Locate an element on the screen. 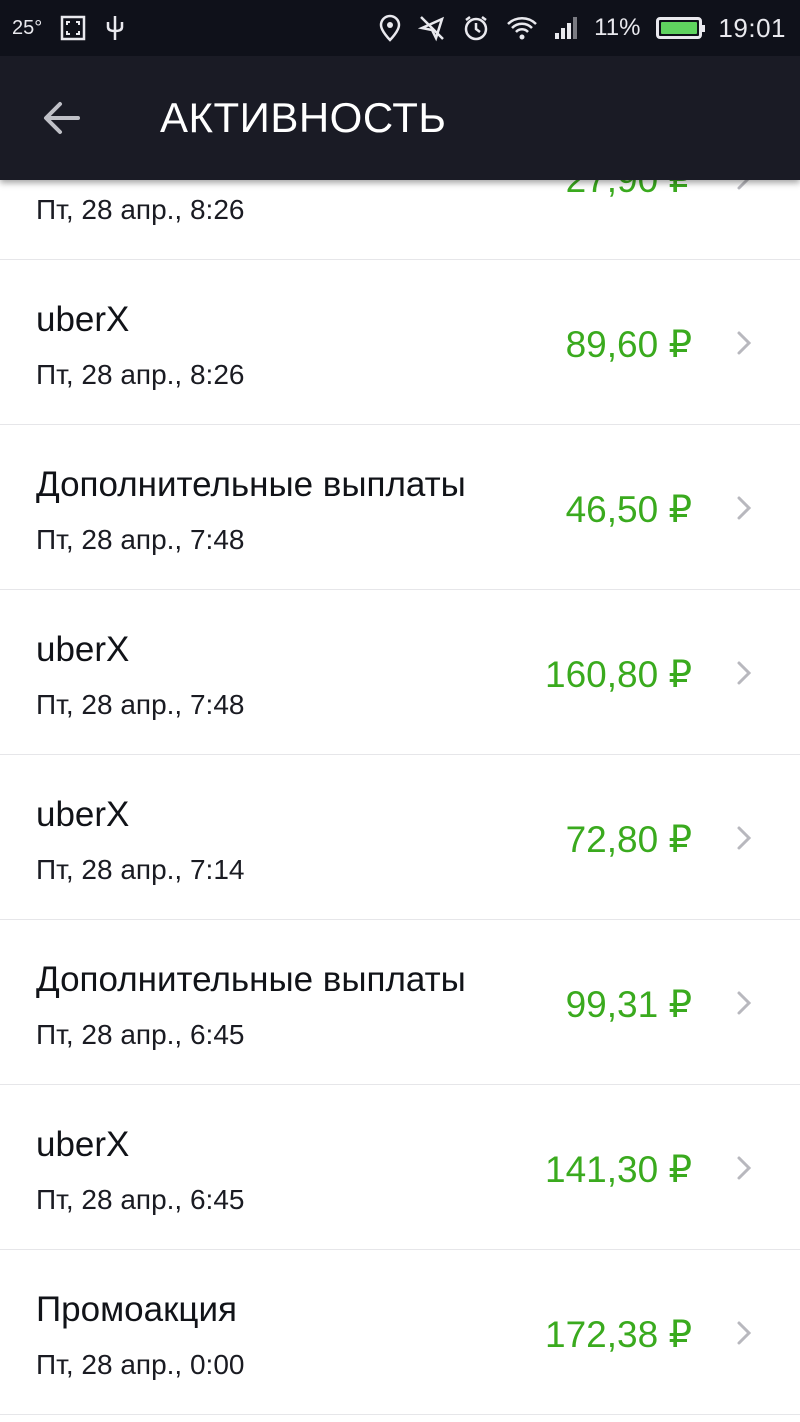 Image resolution: width=800 pixels, height=1422 pixels. activity-amount: 72,80 ₽ is located at coordinates (628, 839).